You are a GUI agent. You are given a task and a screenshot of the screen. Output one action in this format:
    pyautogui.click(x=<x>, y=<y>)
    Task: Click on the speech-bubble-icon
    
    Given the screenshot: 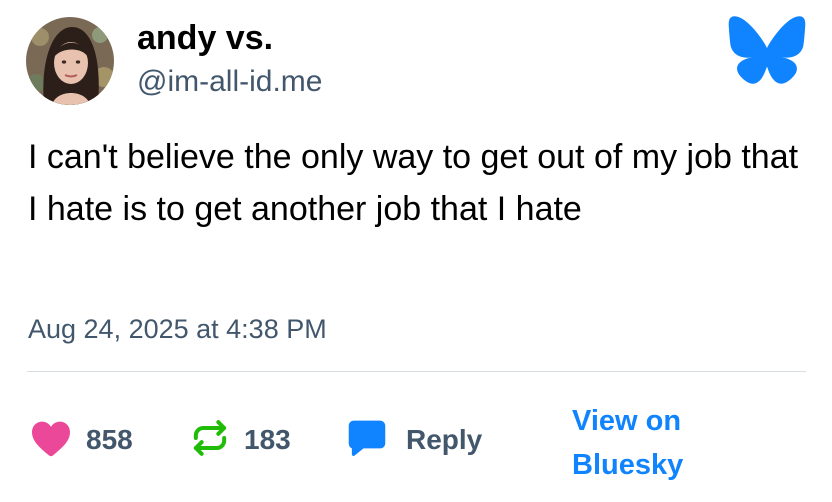 What is the action you would take?
    pyautogui.click(x=367, y=440)
    